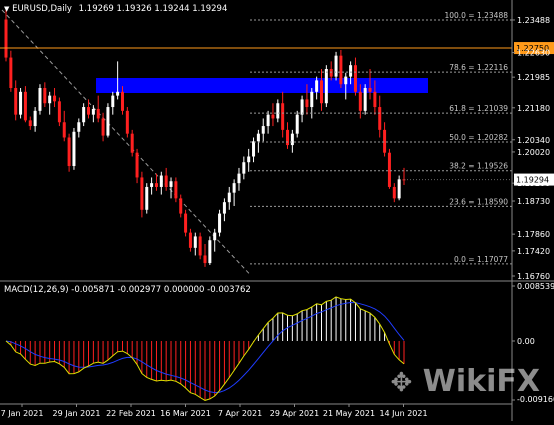 The width and height of the screenshot is (554, 425). I want to click on time-tick-label: 29 Apr 2021, so click(294, 413).